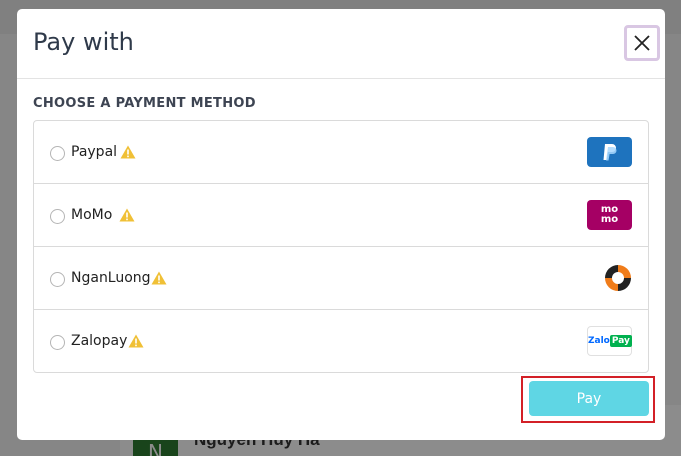 The image size is (681, 456). I want to click on close-icon, so click(642, 43).